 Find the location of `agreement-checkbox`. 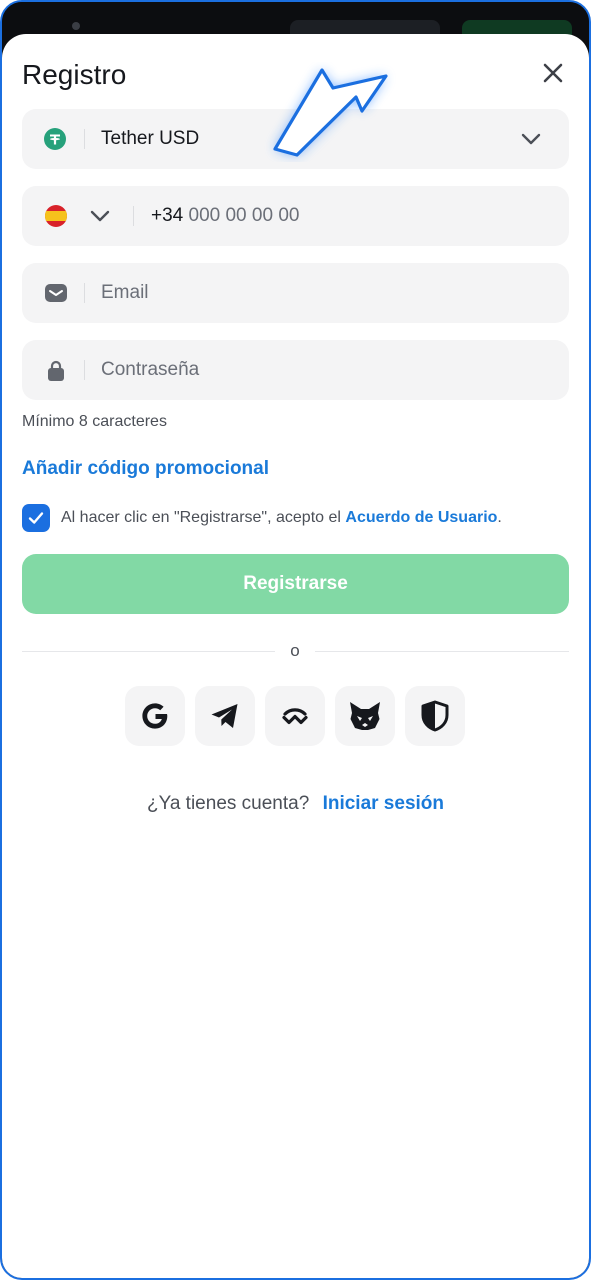

agreement-checkbox is located at coordinates (36, 518).